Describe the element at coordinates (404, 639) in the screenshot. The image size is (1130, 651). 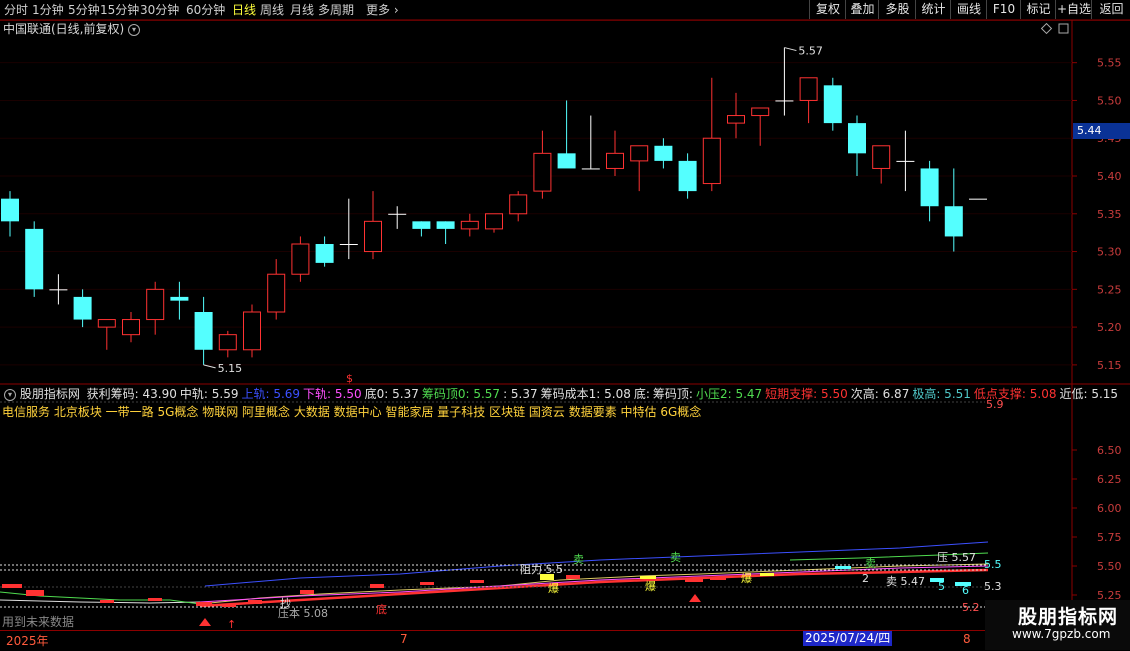
I see `date-label-month-7: 7` at that location.